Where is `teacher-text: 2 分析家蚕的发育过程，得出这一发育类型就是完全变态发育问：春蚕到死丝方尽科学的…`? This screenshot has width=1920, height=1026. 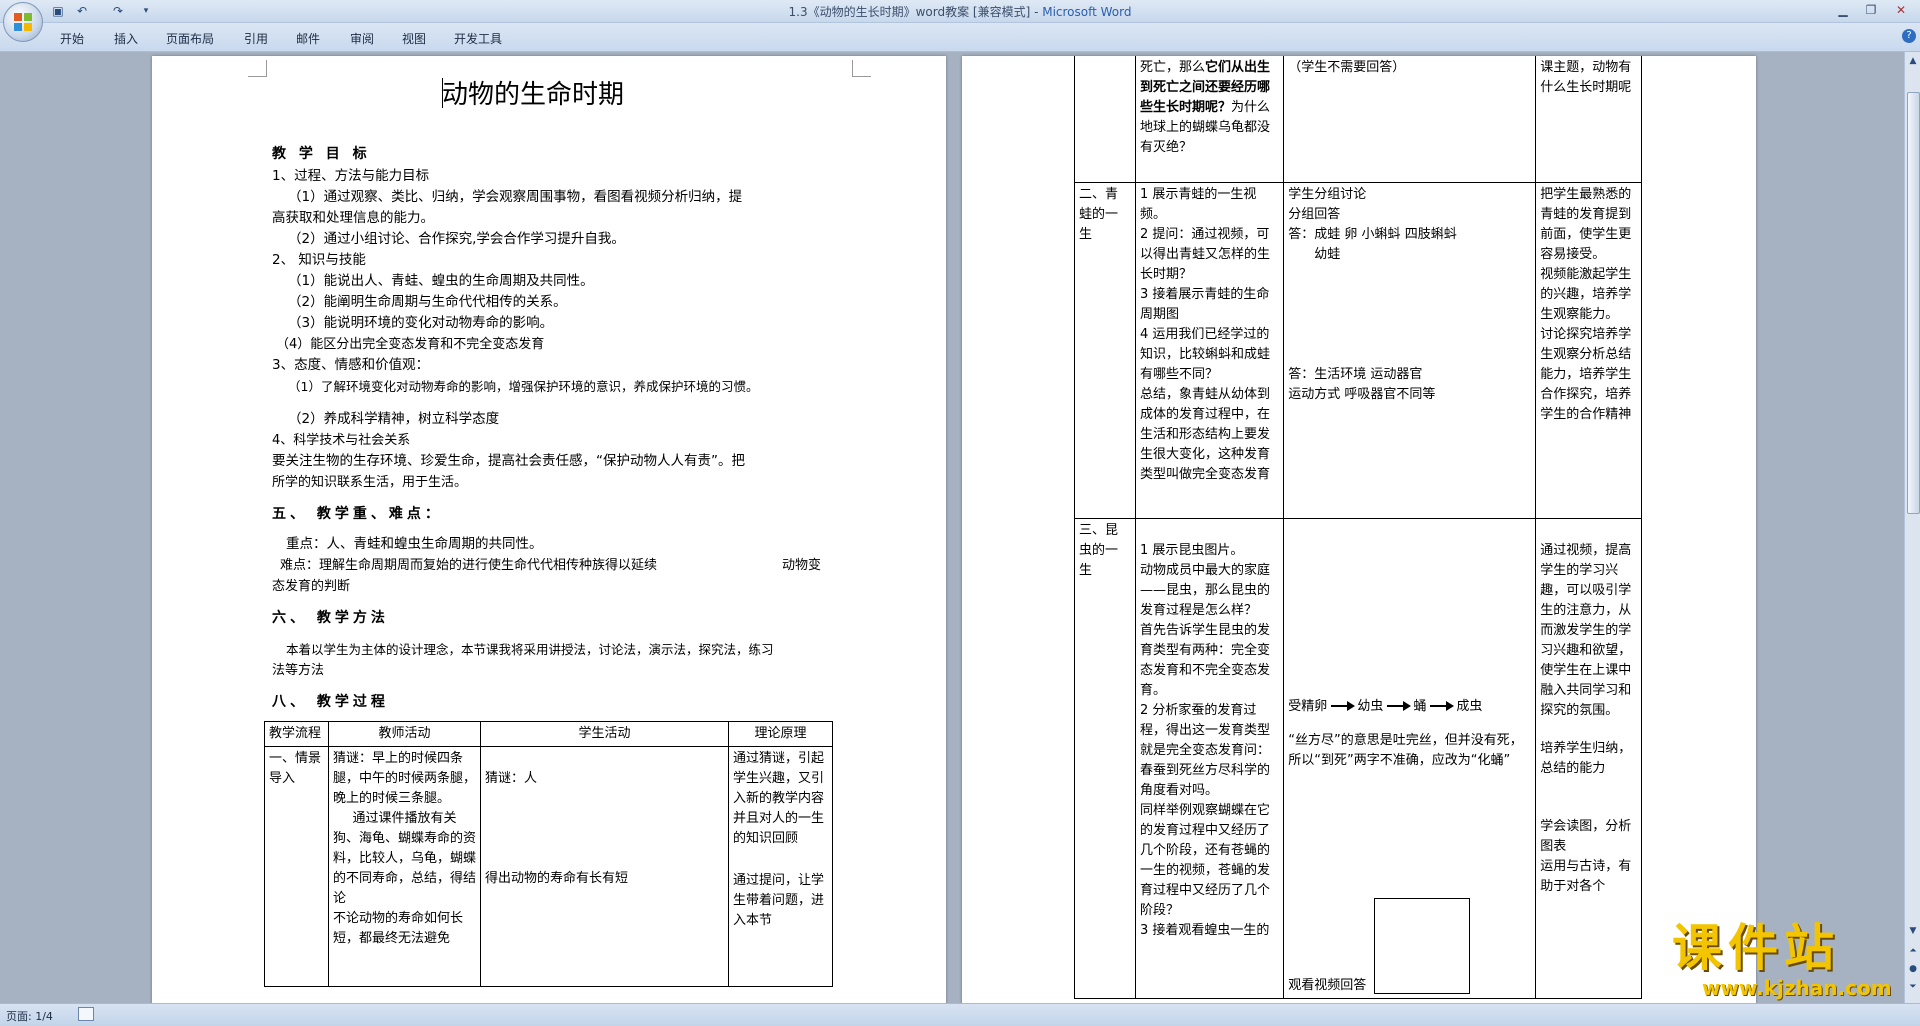
teacher-text: 2 分析家蚕的发育过程，得出这一发育类型就是完全变态发育问：春蚕到死丝方尽科学的… is located at coordinates (1204, 750).